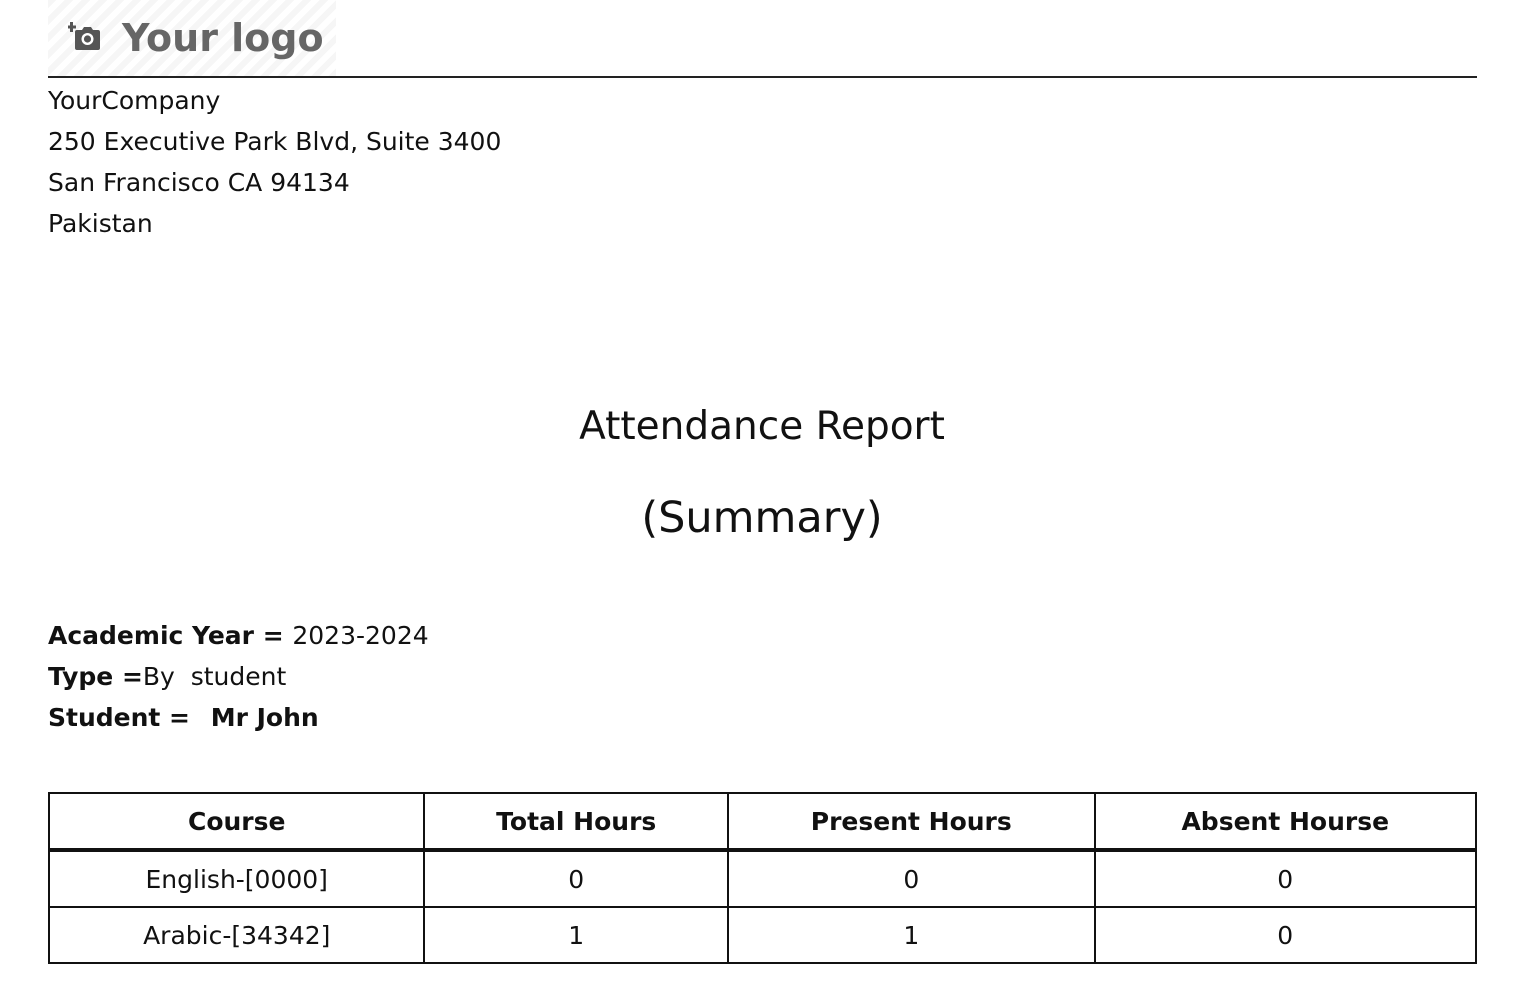 This screenshot has height=995, width=1516. Describe the element at coordinates (762, 518) in the screenshot. I see `report-subtitle: (Summary)` at that location.